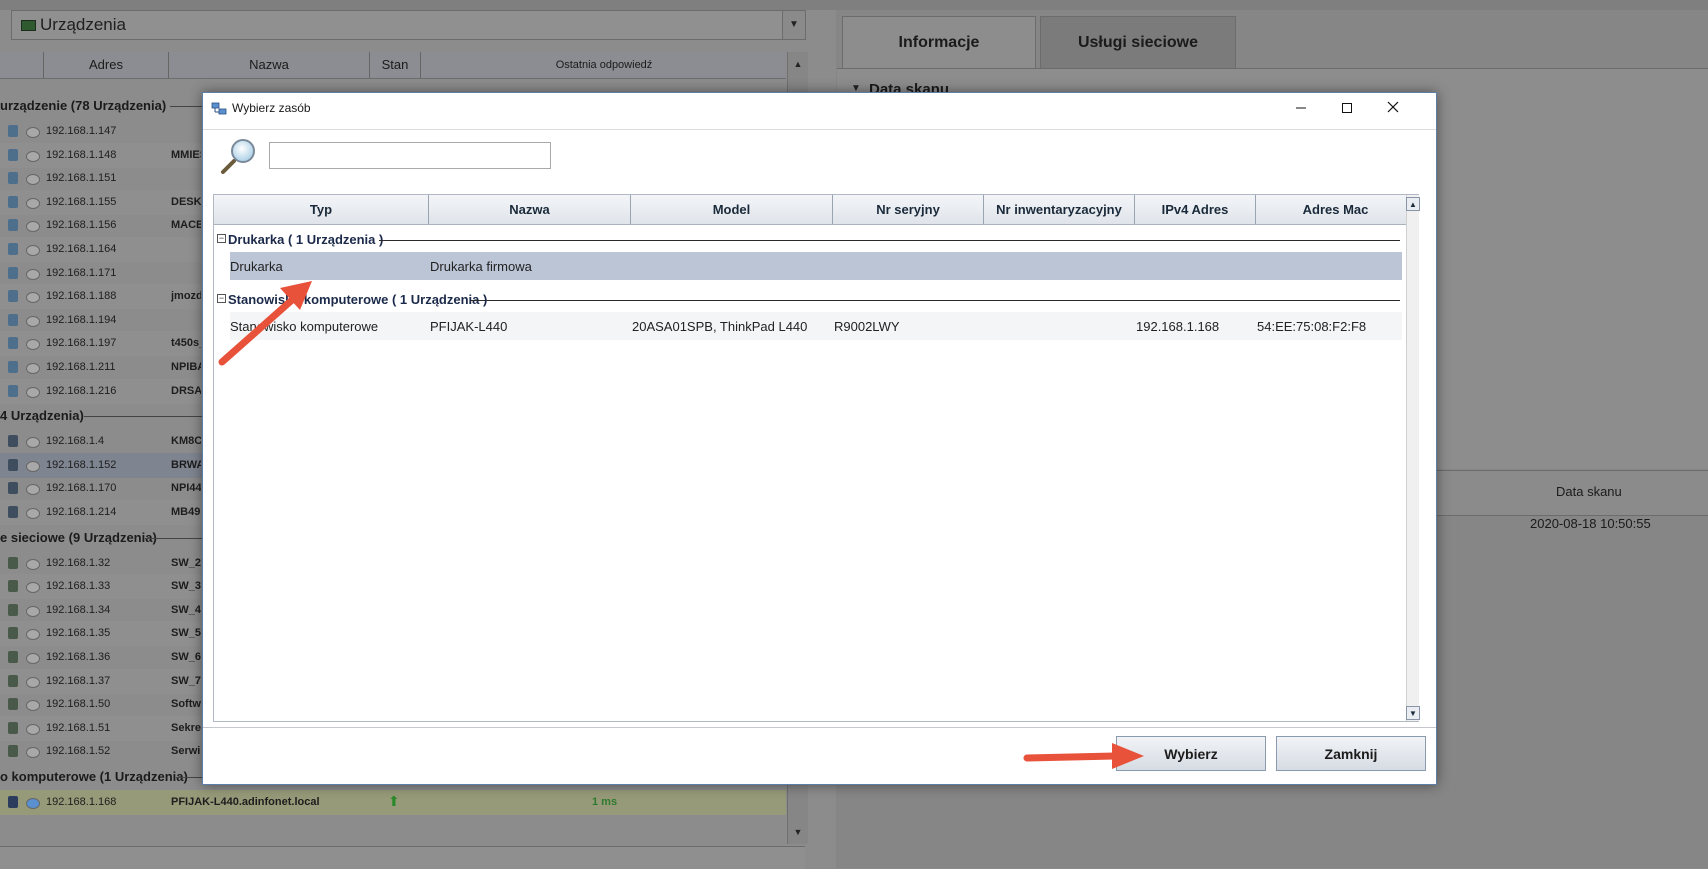 This screenshot has width=1708, height=869. Describe the element at coordinates (1347, 109) in the screenshot. I see `maximize-button` at that location.